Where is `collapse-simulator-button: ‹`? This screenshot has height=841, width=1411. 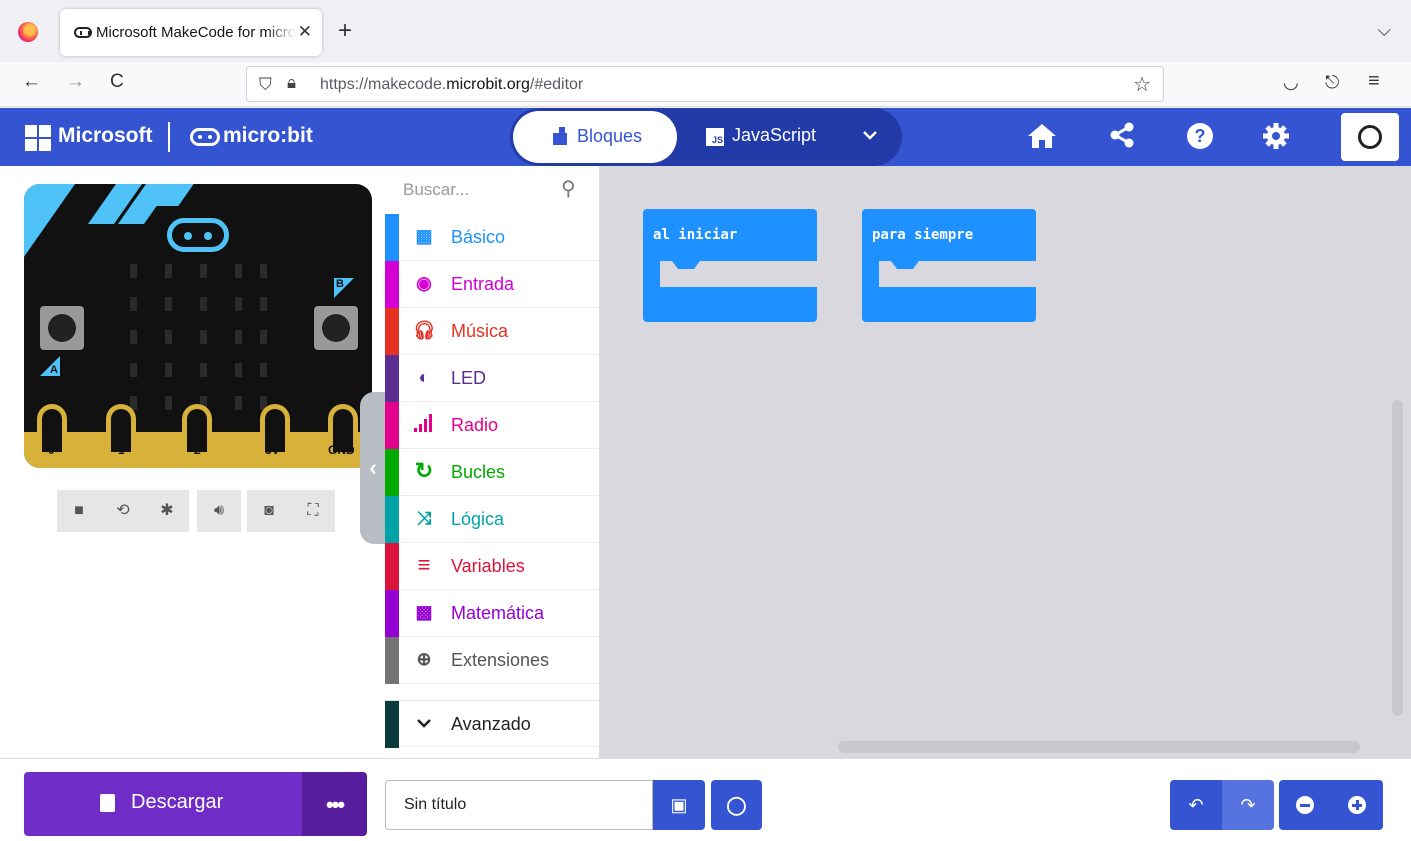
collapse-simulator-button: ‹ is located at coordinates (373, 468).